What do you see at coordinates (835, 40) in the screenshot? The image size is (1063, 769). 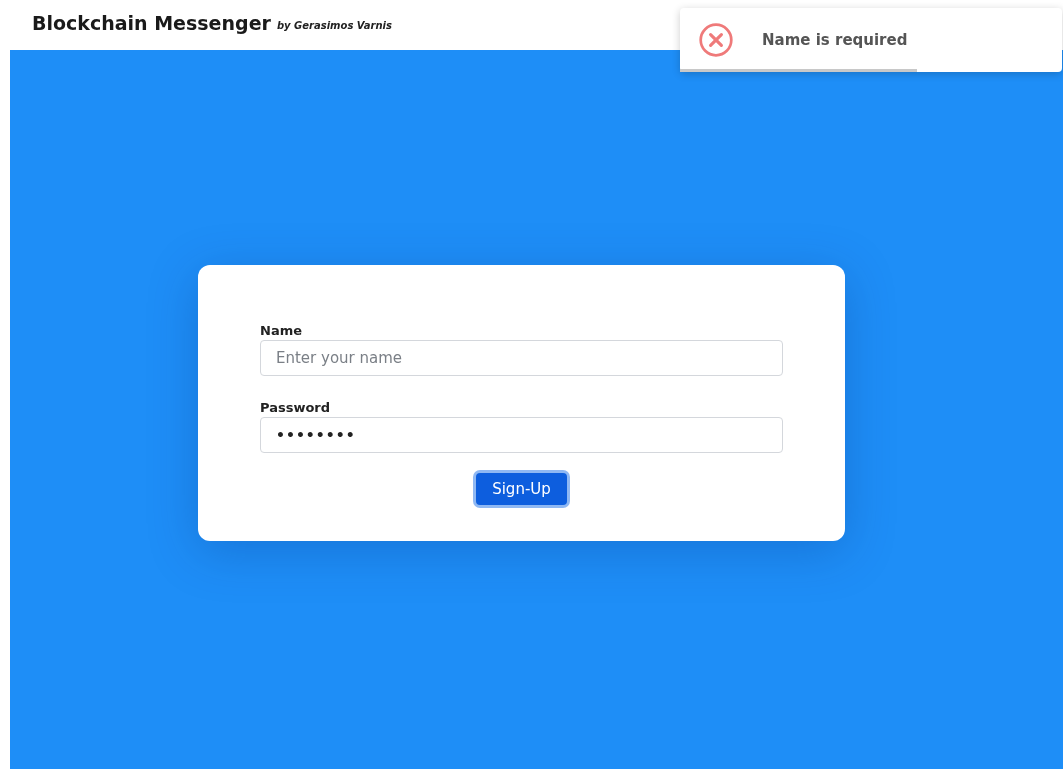 I see `toast-message: Name is required` at bounding box center [835, 40].